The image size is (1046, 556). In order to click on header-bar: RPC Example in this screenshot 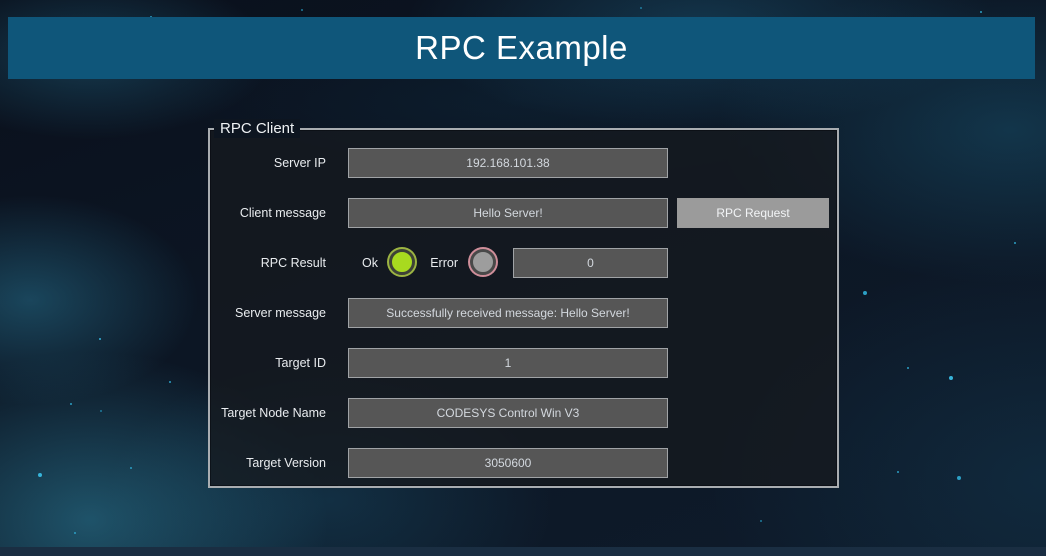, I will do `click(521, 48)`.